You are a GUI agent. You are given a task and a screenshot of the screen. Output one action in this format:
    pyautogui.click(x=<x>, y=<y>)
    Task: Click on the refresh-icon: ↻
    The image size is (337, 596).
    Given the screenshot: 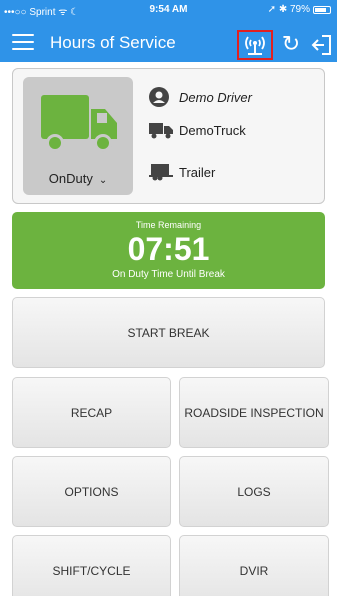 What is the action you would take?
    pyautogui.click(x=291, y=44)
    